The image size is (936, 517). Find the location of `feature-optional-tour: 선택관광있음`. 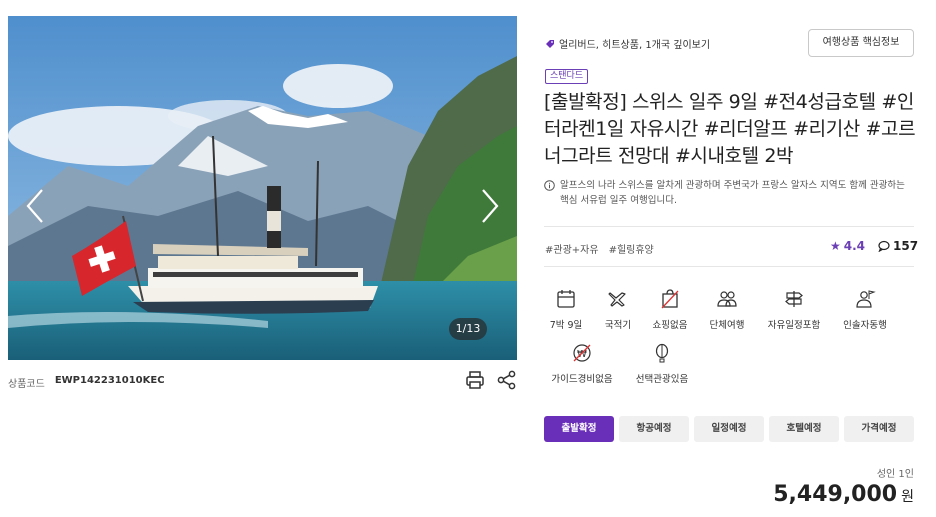

feature-optional-tour: 선택관광있음 is located at coordinates (662, 364).